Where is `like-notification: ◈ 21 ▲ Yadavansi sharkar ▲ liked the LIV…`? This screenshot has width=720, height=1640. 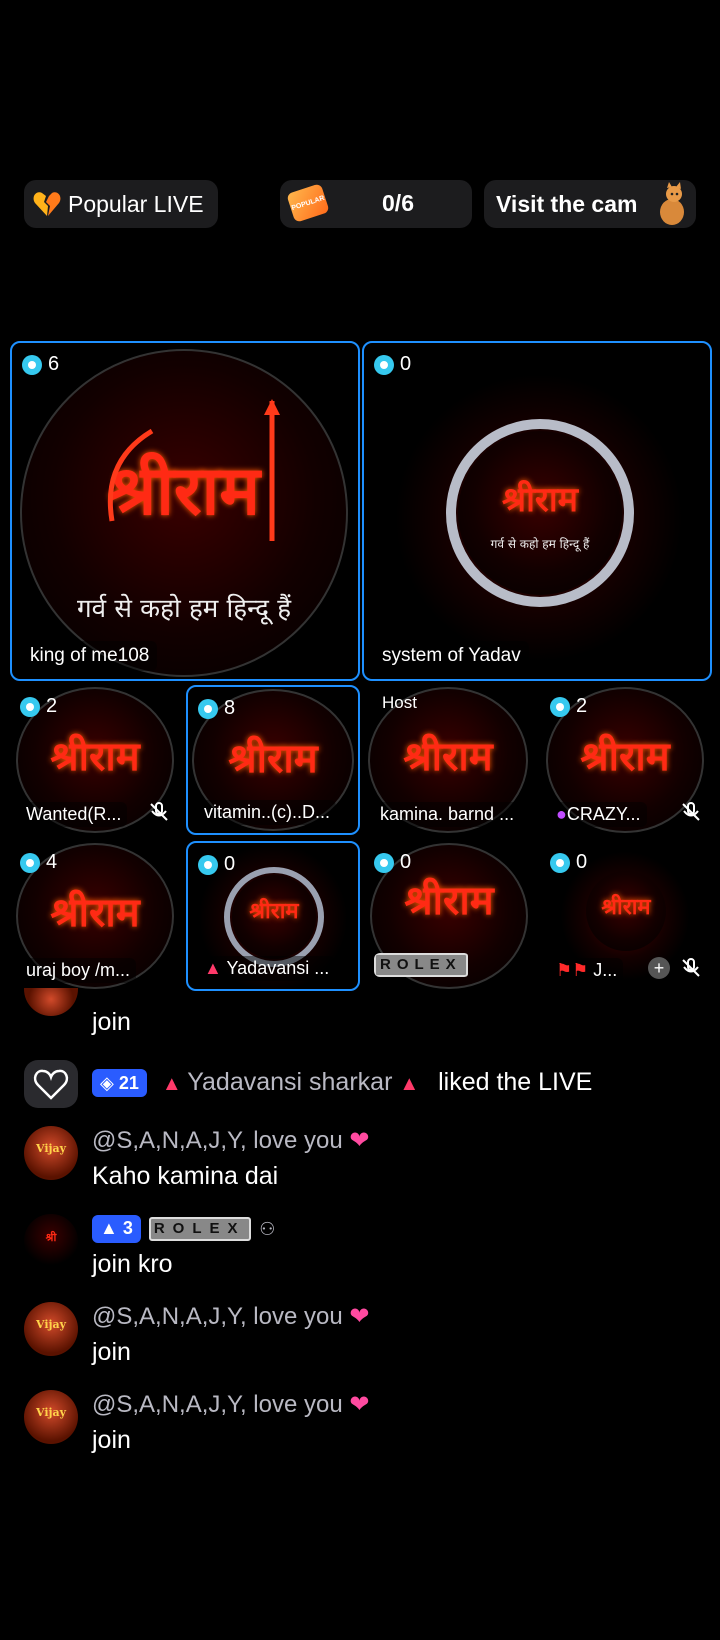
like-notification: ◈ 21 ▲ Yadavansi sharkar ▲ liked the LIV… is located at coordinates (364, 1084).